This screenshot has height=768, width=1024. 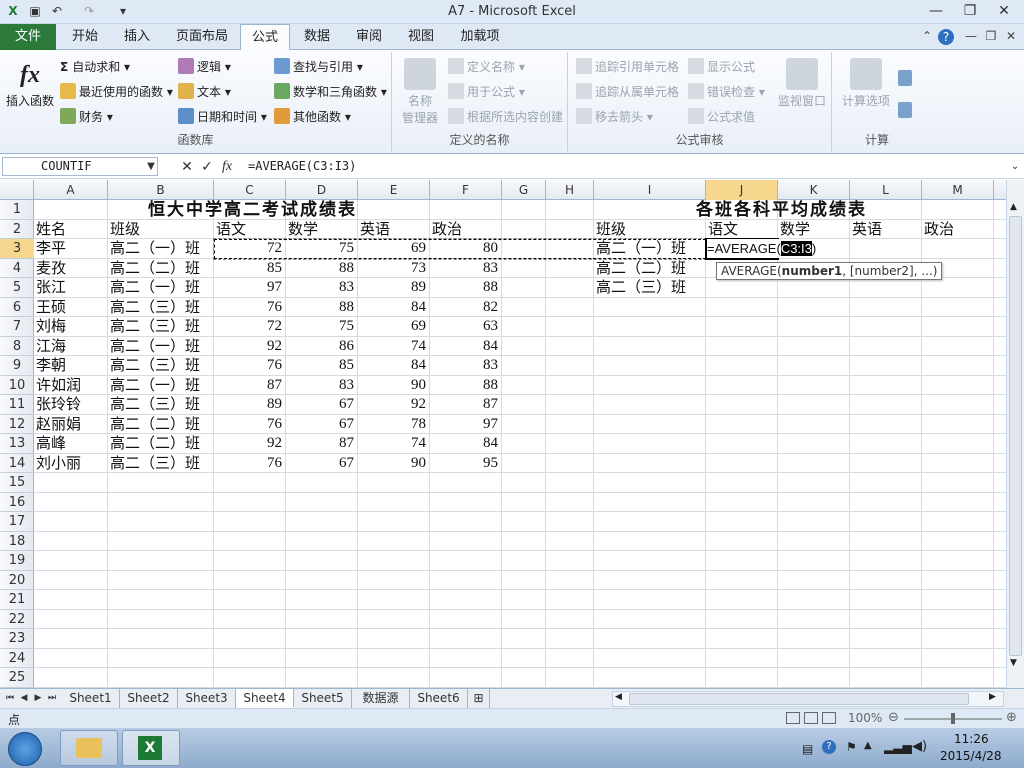 I want to click on column-header-i: I, so click(x=650, y=190).